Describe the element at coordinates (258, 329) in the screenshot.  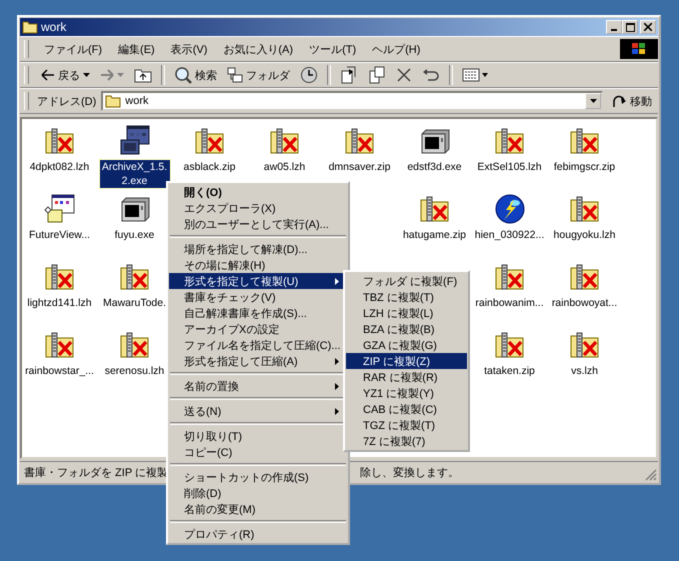
I see `menu-item: アーカイブXの設定` at that location.